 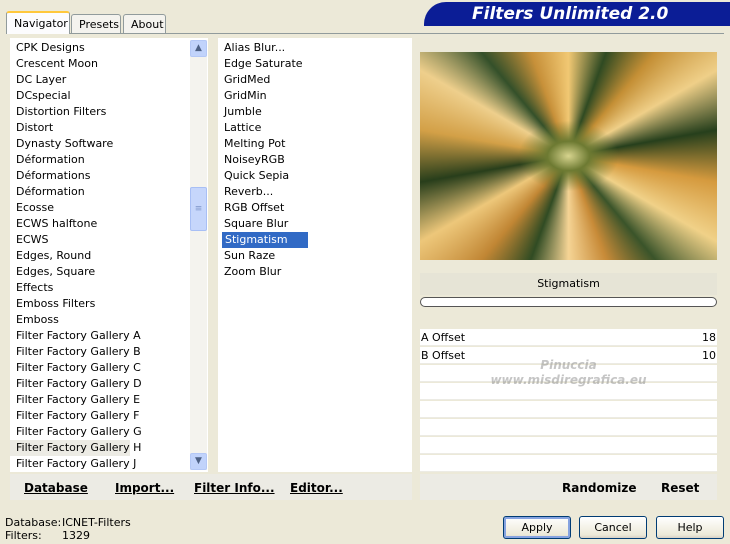 I want to click on filter-item: GridMed, so click(x=244, y=80).